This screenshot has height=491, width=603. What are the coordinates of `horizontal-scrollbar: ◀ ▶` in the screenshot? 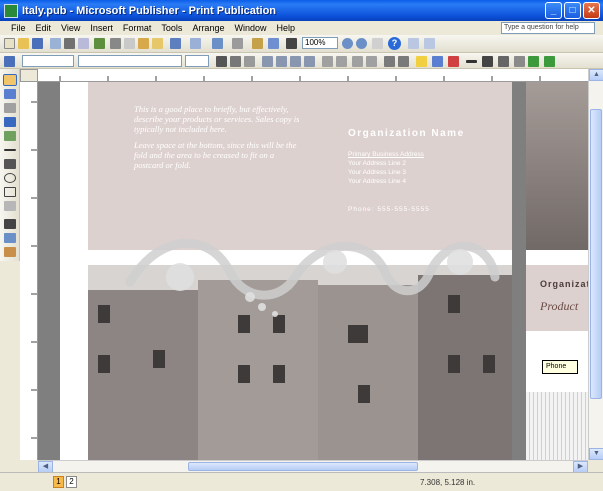 It's located at (313, 466).